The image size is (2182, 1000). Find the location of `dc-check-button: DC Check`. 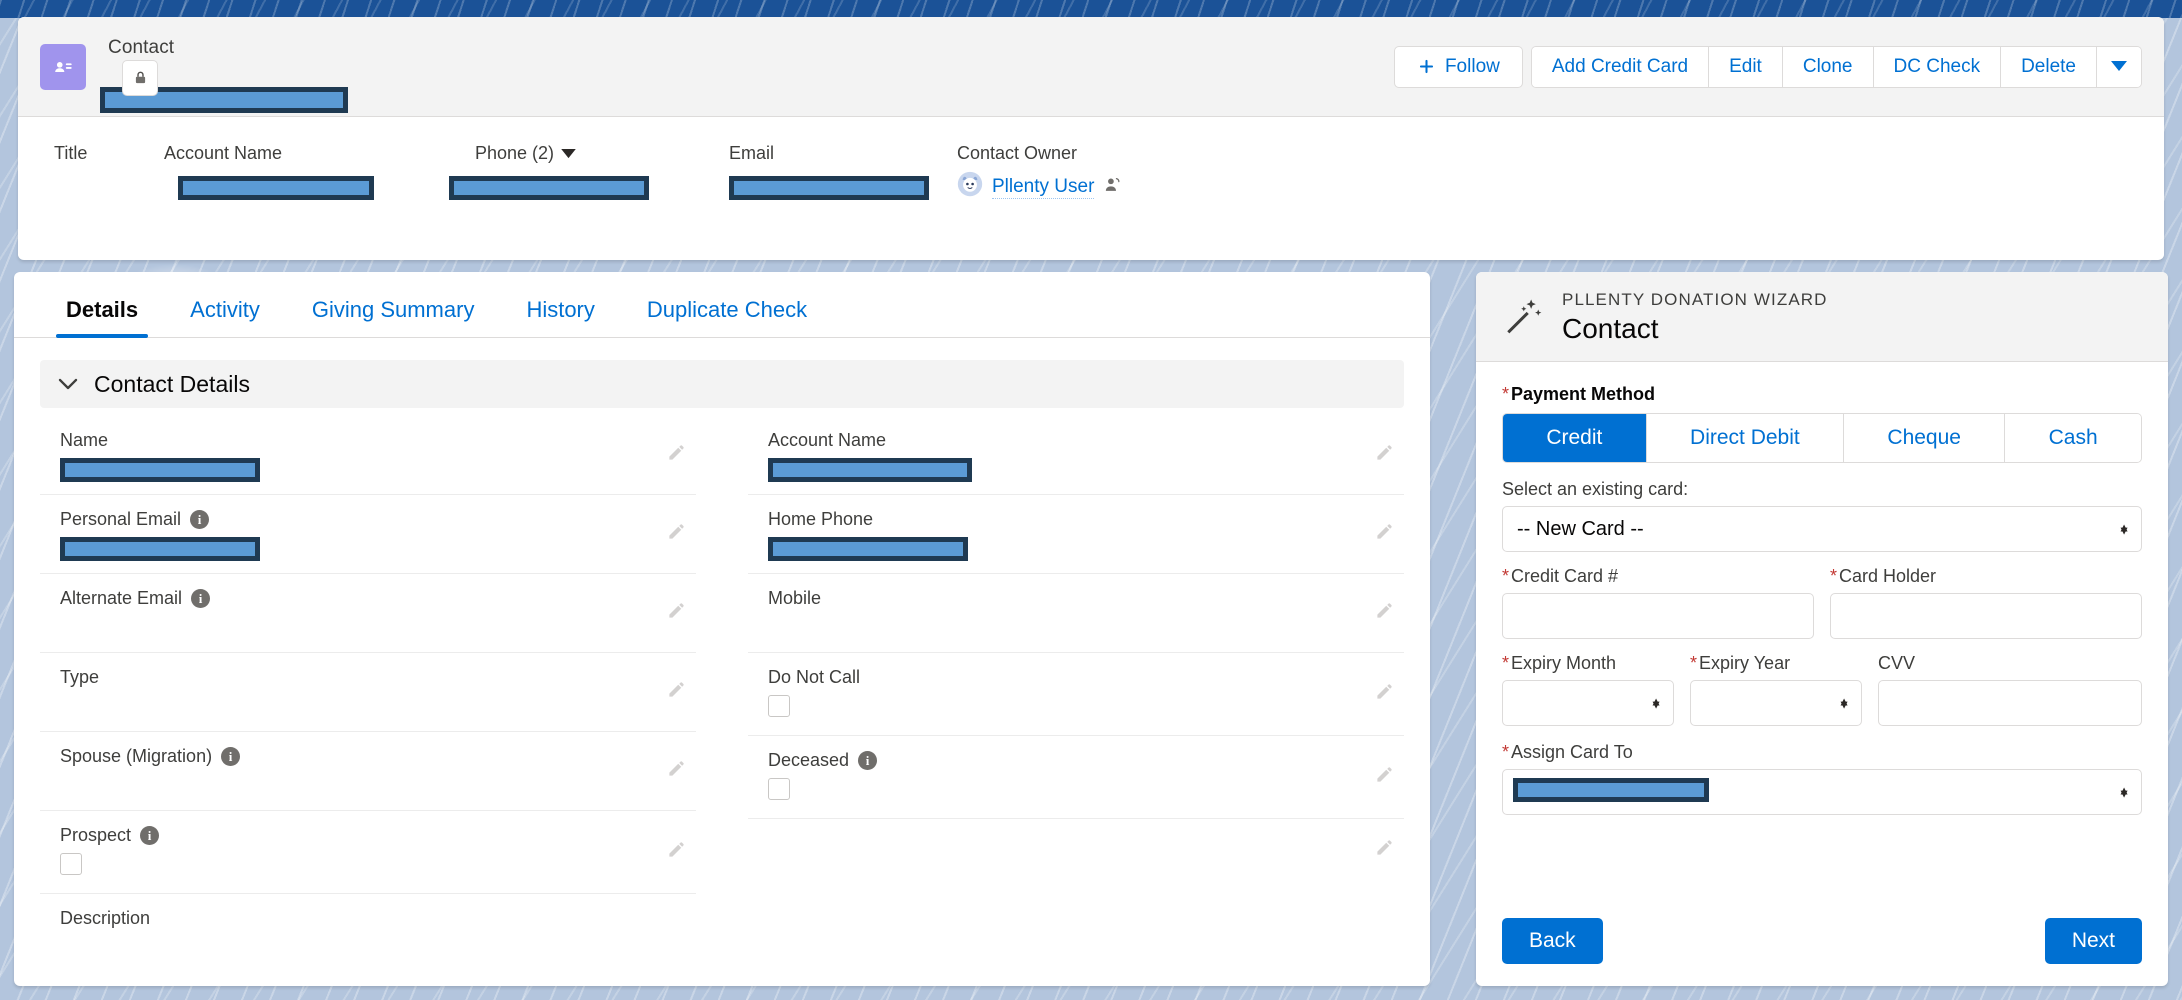

dc-check-button: DC Check is located at coordinates (1937, 66).